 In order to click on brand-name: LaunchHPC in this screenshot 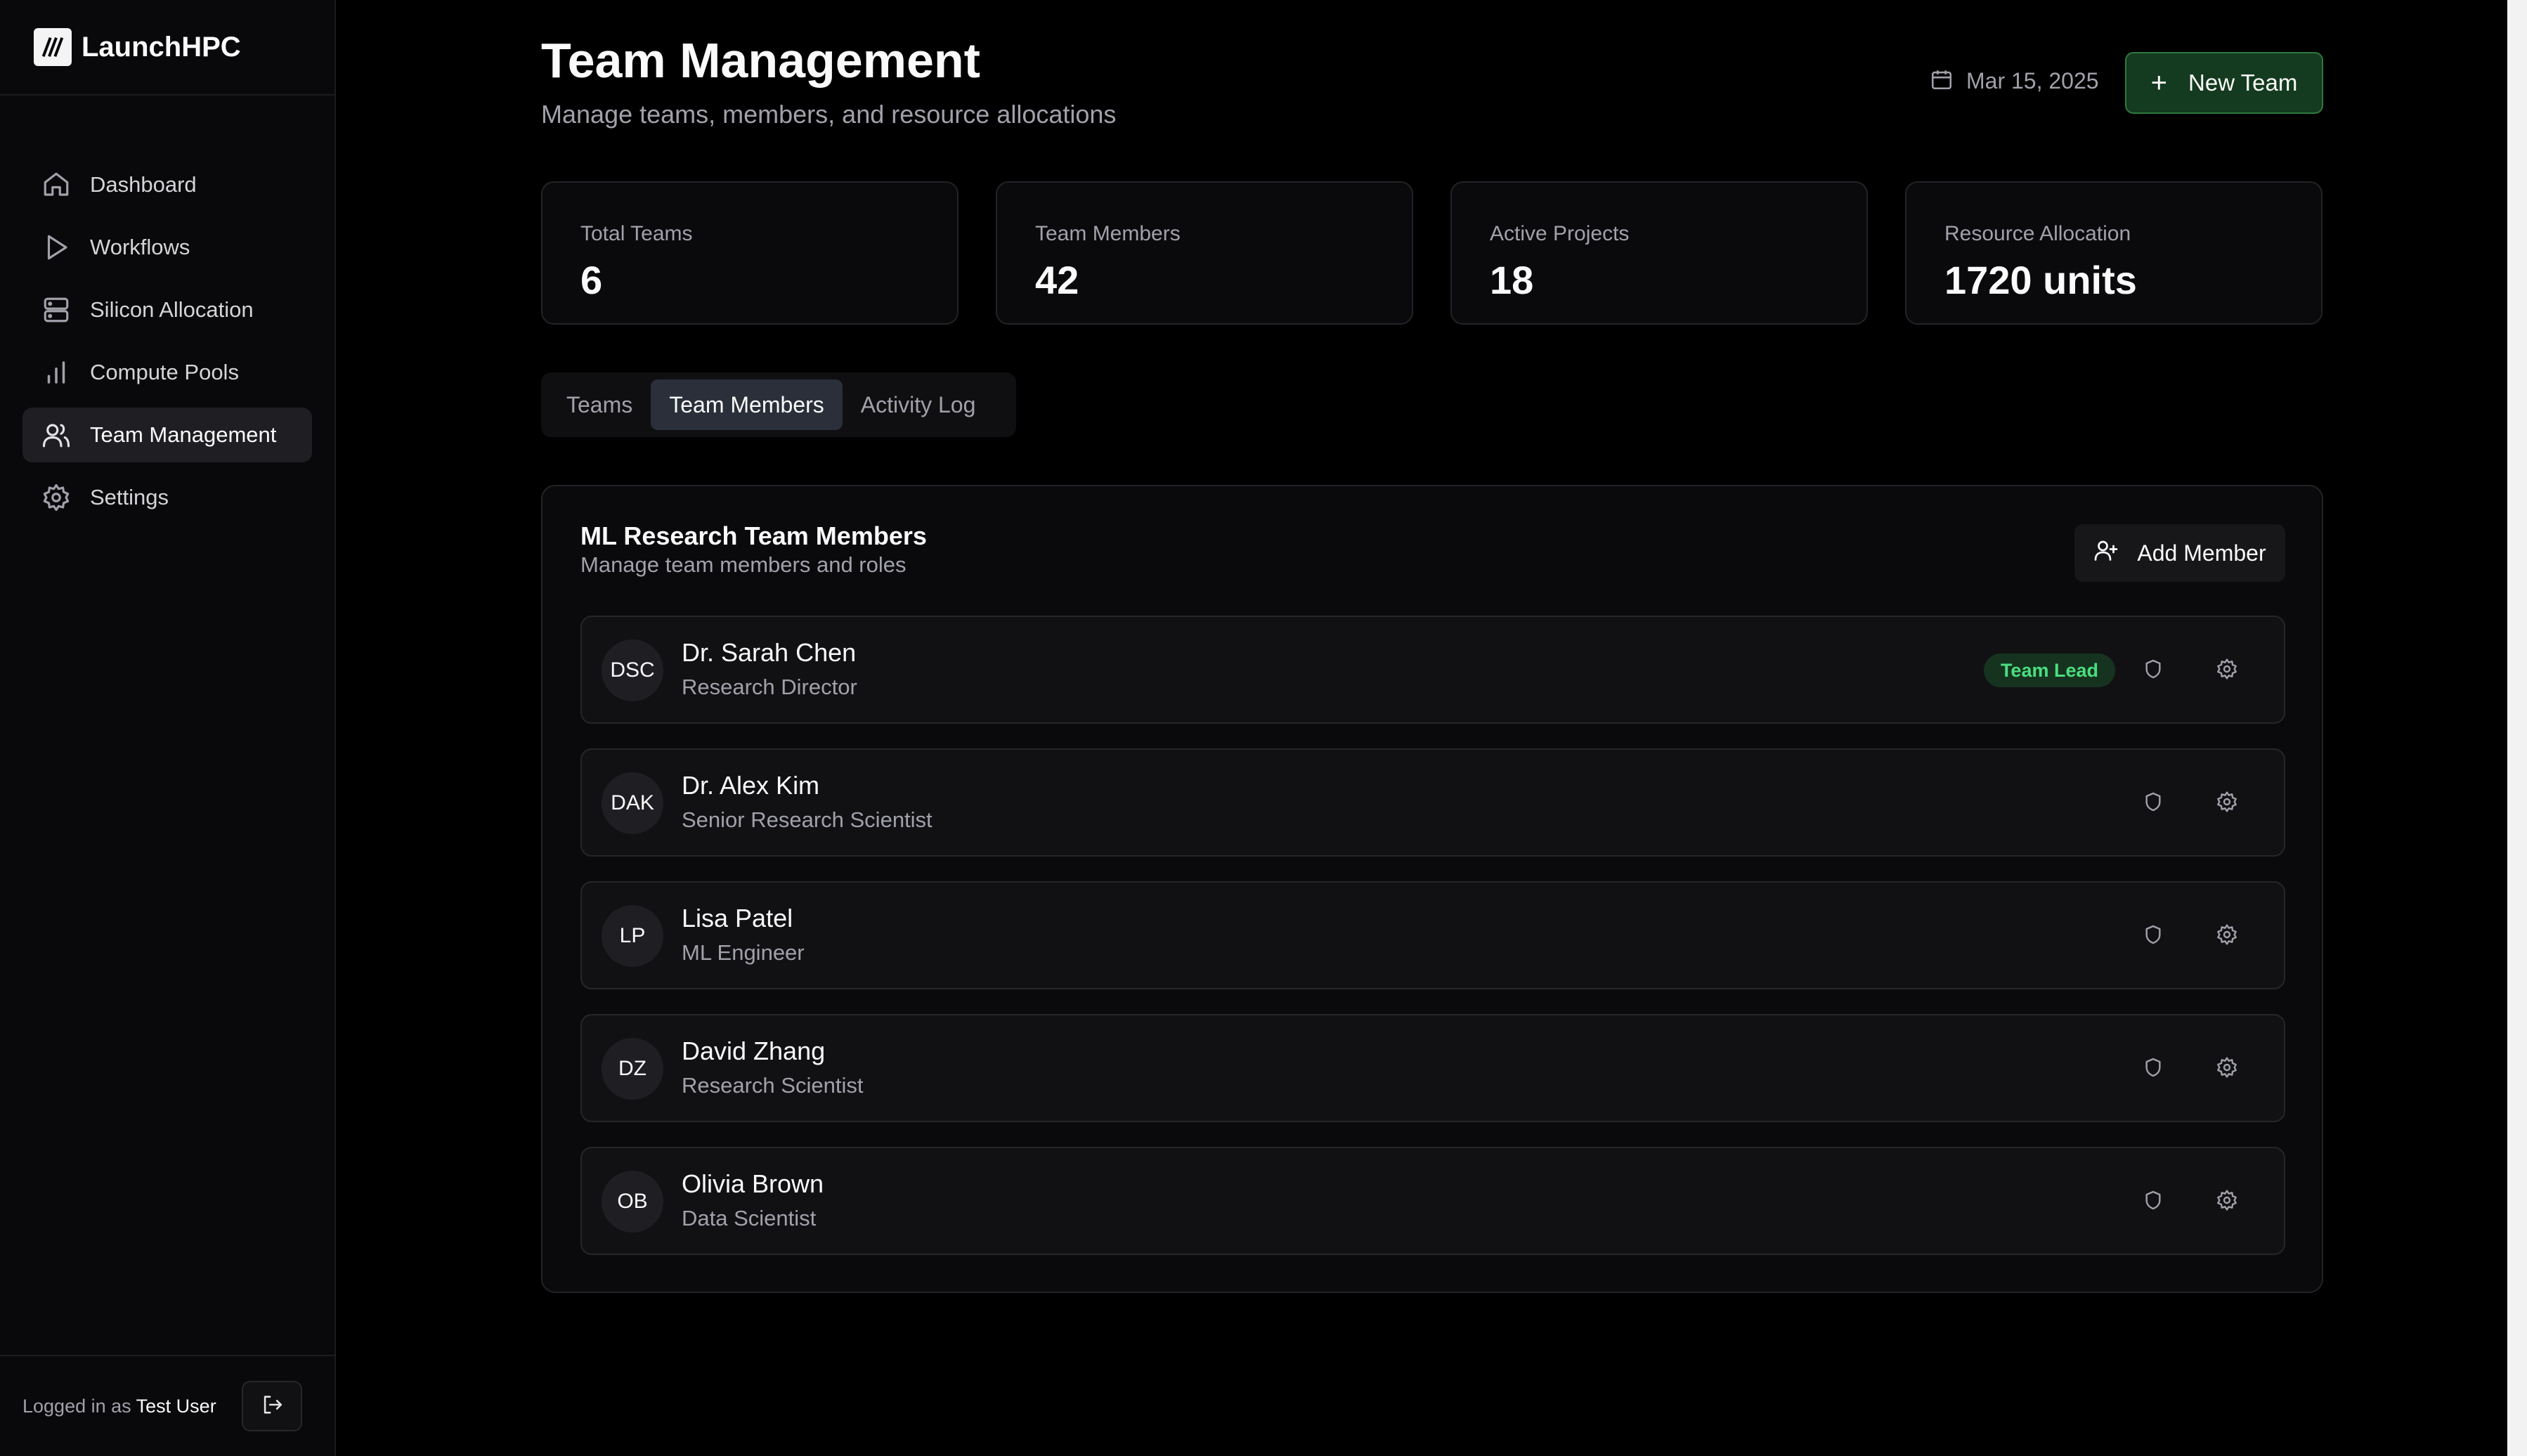, I will do `click(161, 47)`.